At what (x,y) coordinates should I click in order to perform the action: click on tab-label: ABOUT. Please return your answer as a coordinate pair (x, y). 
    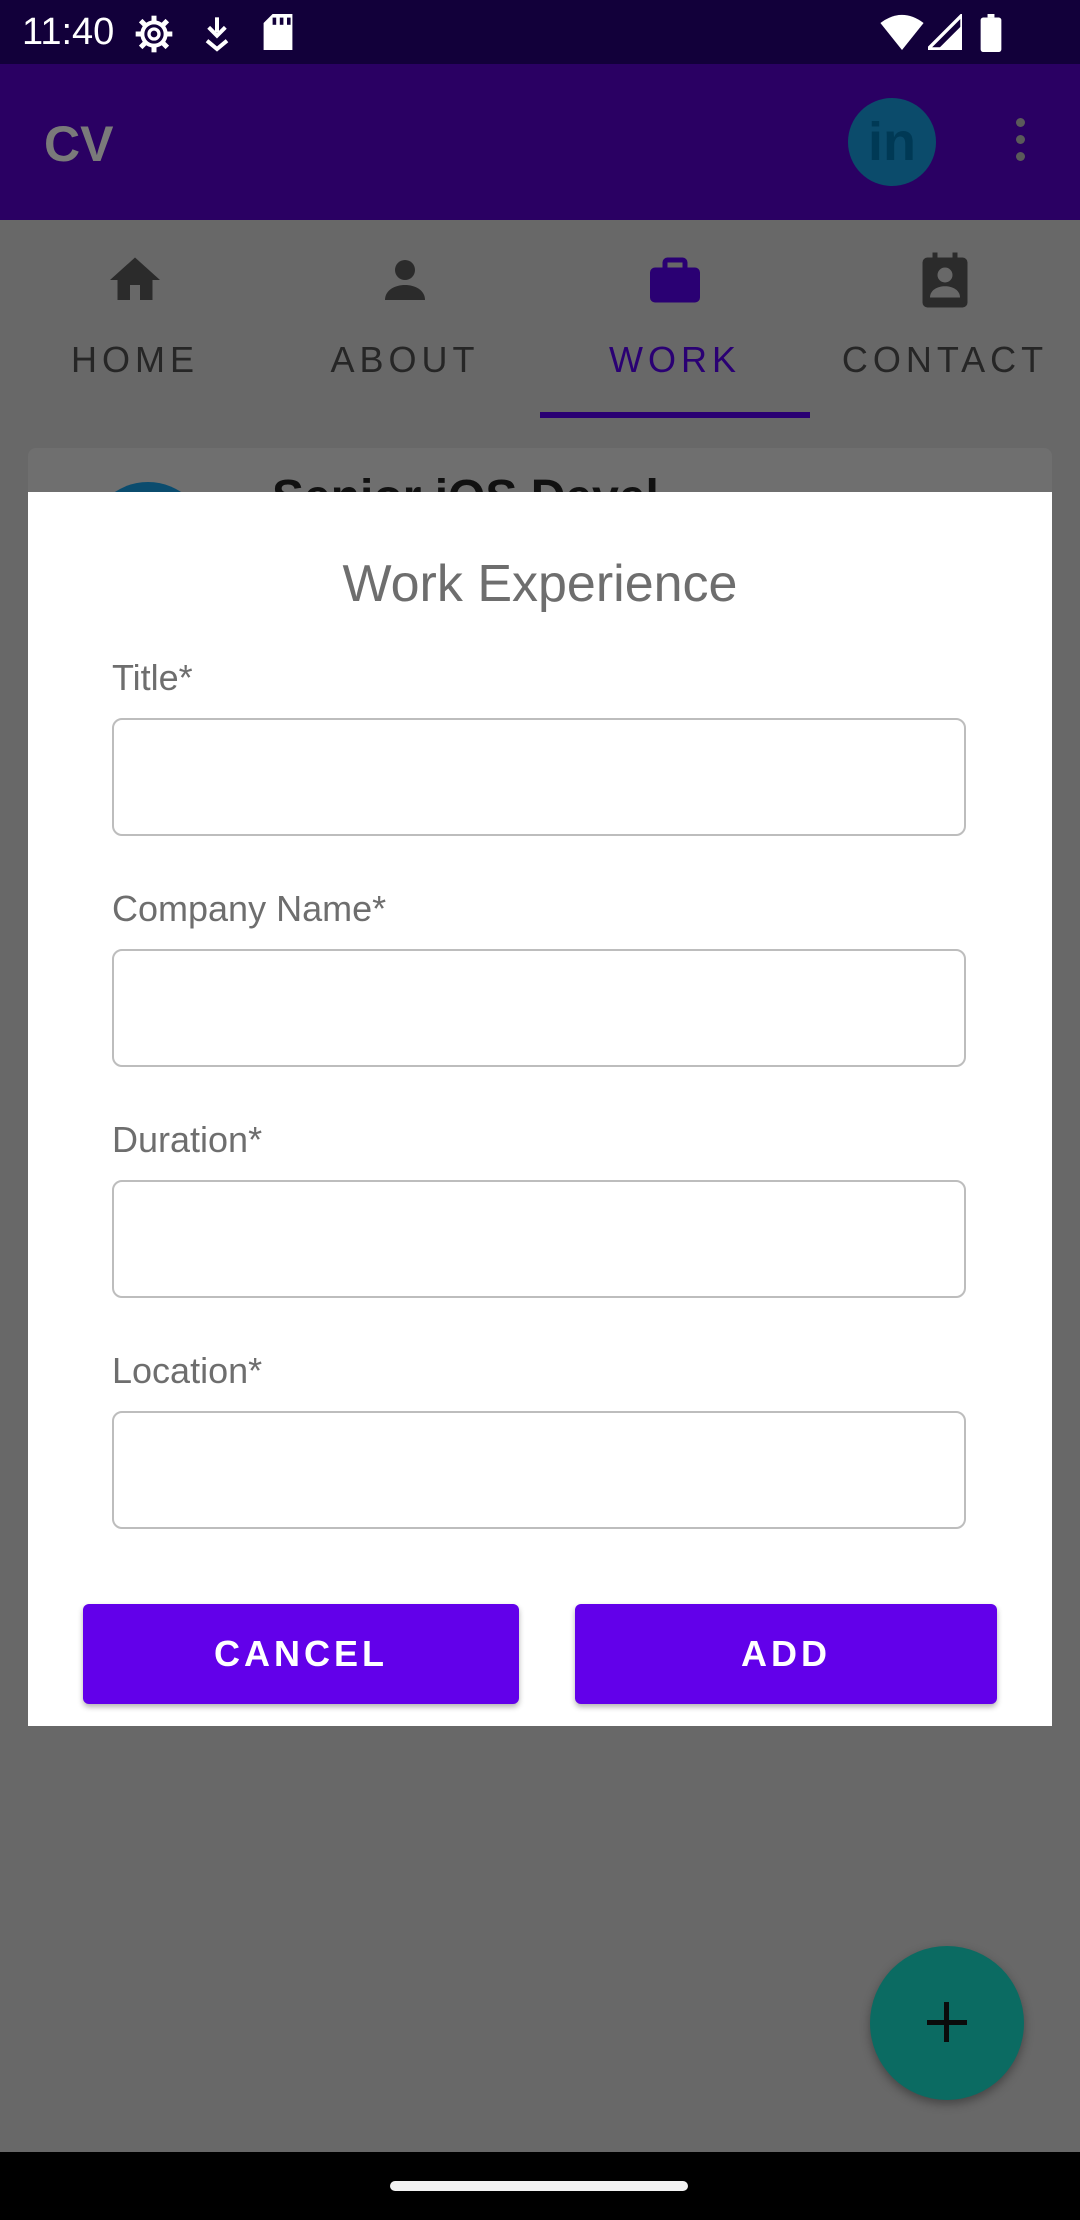
    Looking at the image, I should click on (405, 359).